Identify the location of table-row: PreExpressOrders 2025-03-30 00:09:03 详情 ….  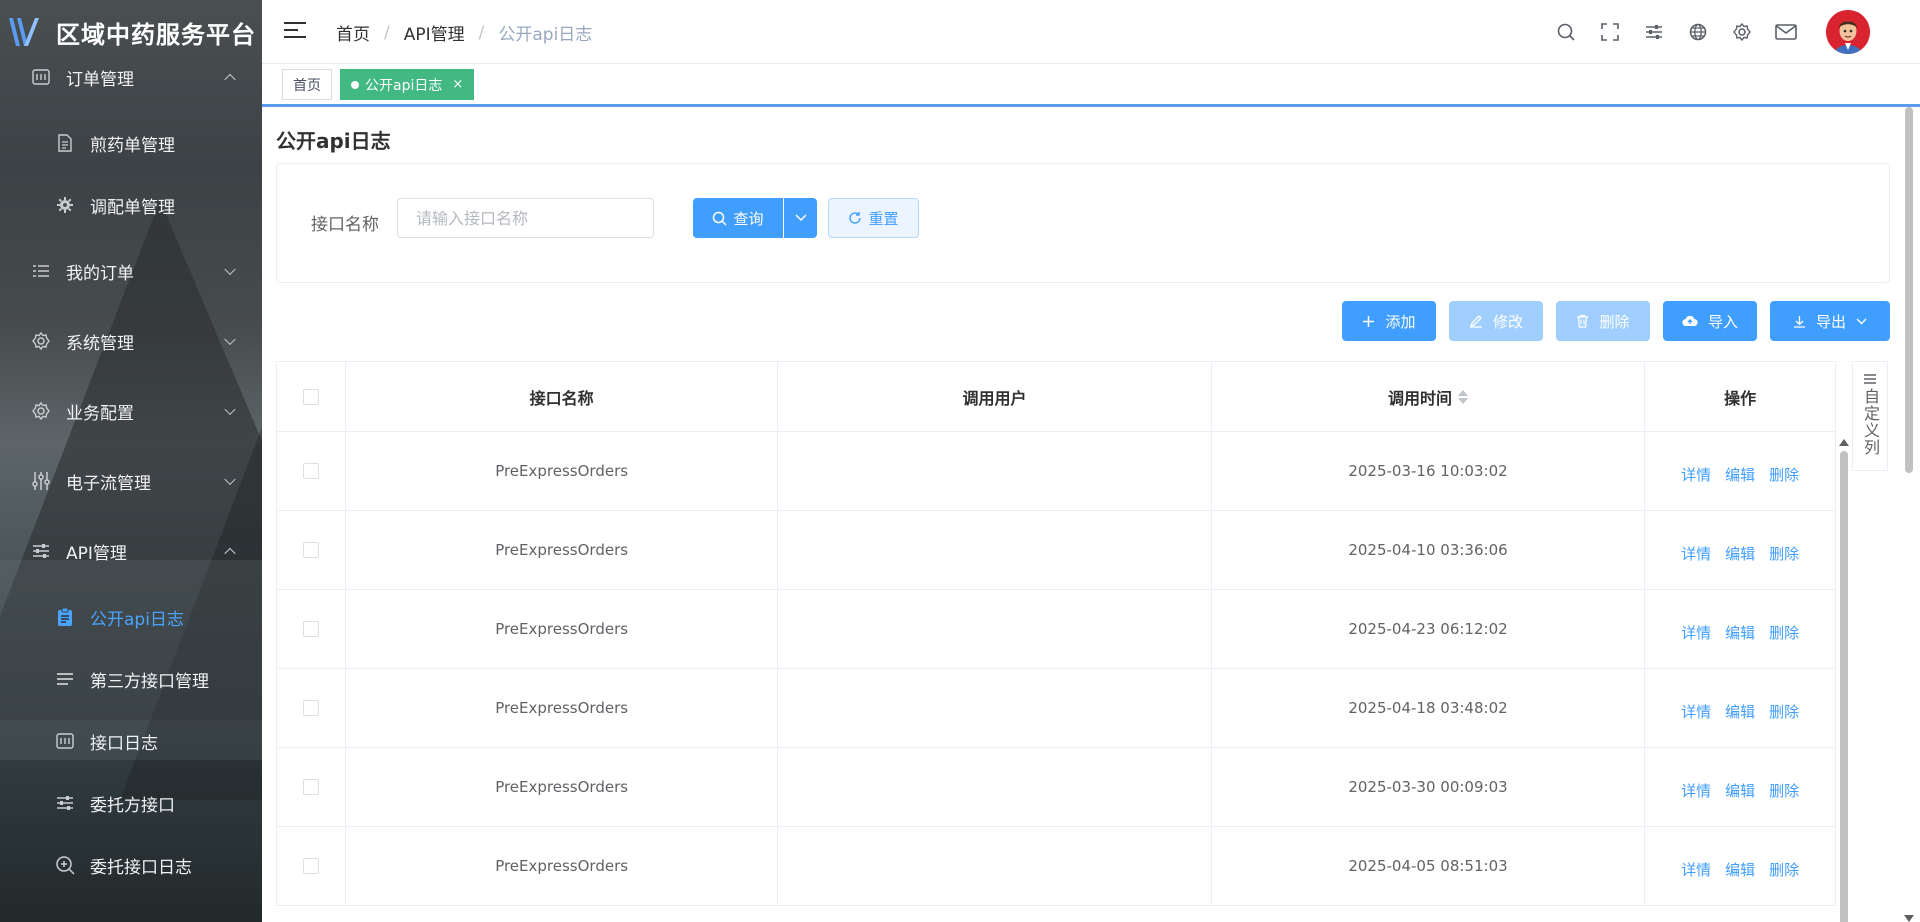
(1056, 787).